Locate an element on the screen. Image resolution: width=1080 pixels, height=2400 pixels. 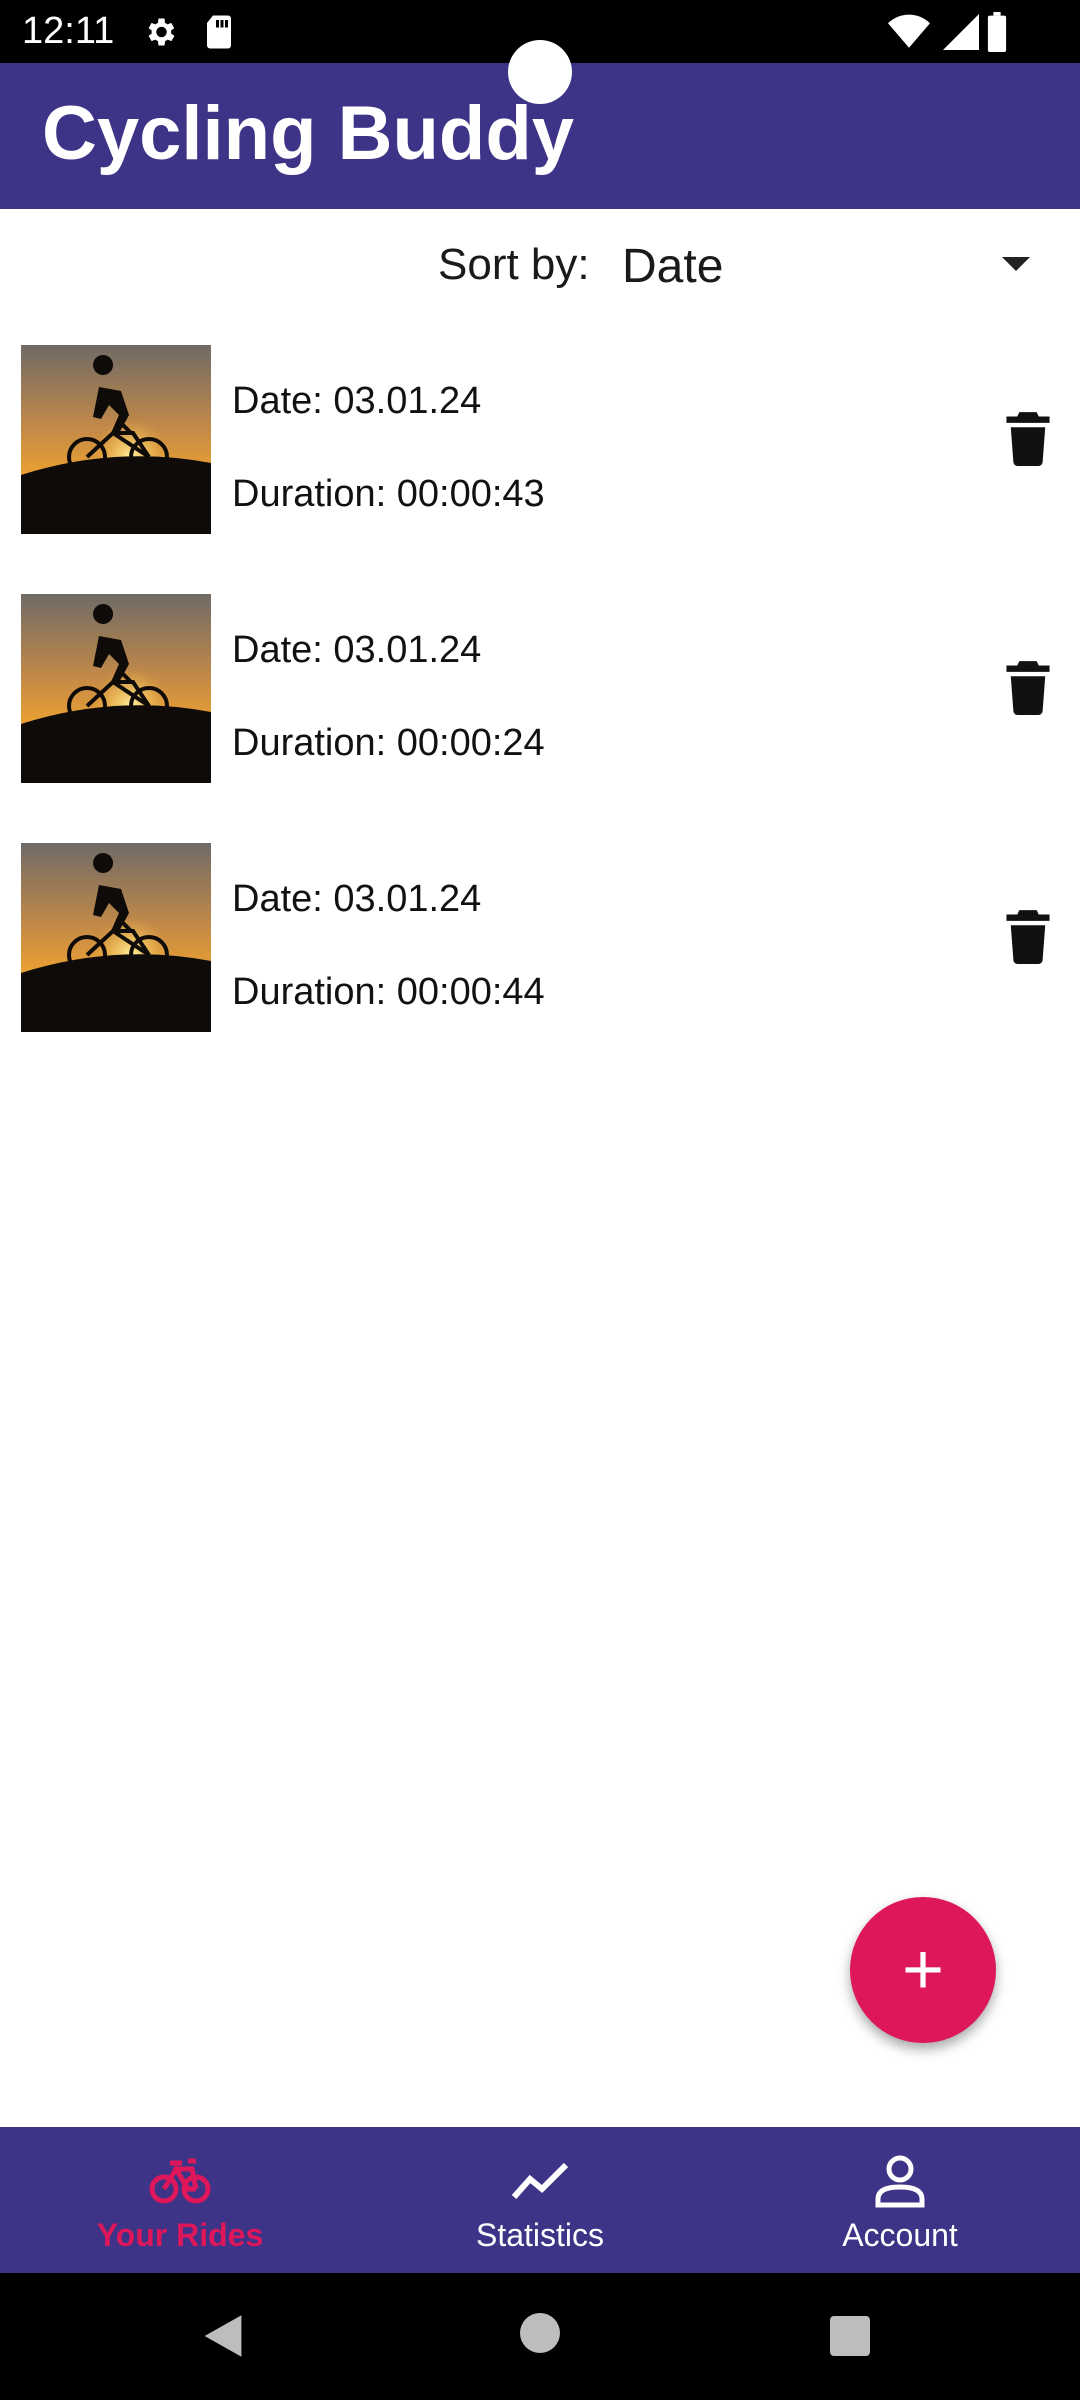
sort-selected-value: Date is located at coordinates (673, 266).